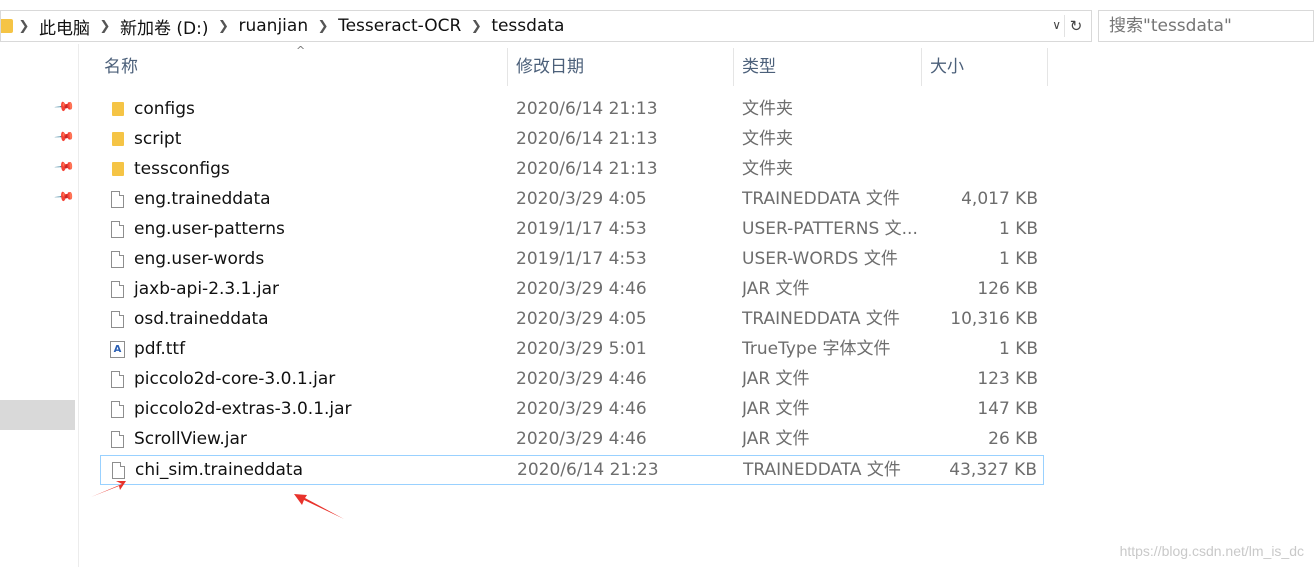 This screenshot has width=1314, height=567. I want to click on column-header-date: 修改日期, so click(620, 67).